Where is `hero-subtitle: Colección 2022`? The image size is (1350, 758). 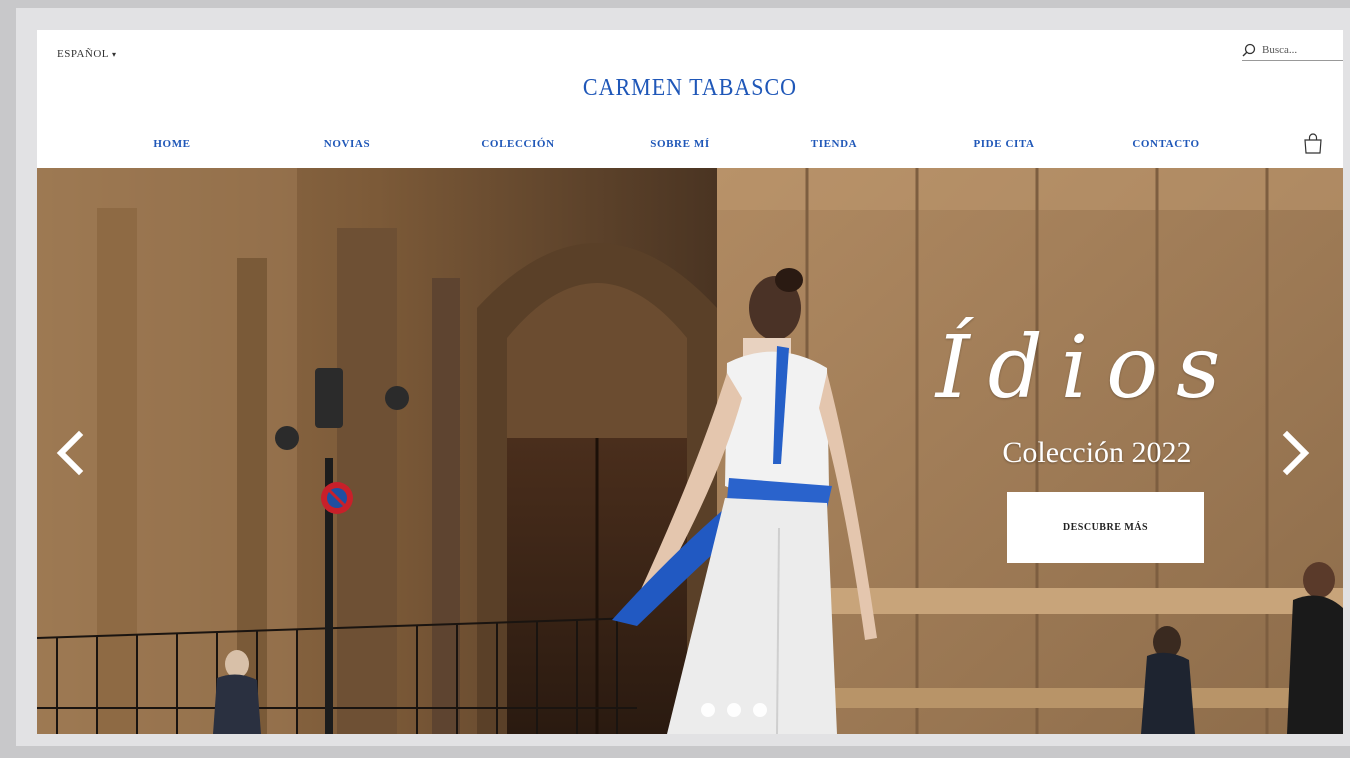 hero-subtitle: Colección 2022 is located at coordinates (1097, 452).